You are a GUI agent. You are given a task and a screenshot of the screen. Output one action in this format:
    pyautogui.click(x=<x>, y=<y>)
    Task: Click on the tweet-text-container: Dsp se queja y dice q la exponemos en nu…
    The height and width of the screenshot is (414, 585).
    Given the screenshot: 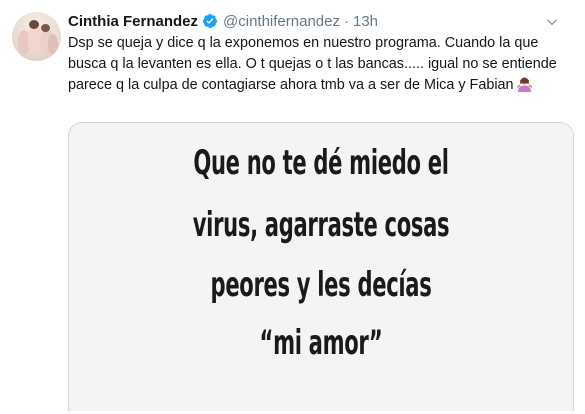 What is the action you would take?
    pyautogui.click(x=323, y=64)
    